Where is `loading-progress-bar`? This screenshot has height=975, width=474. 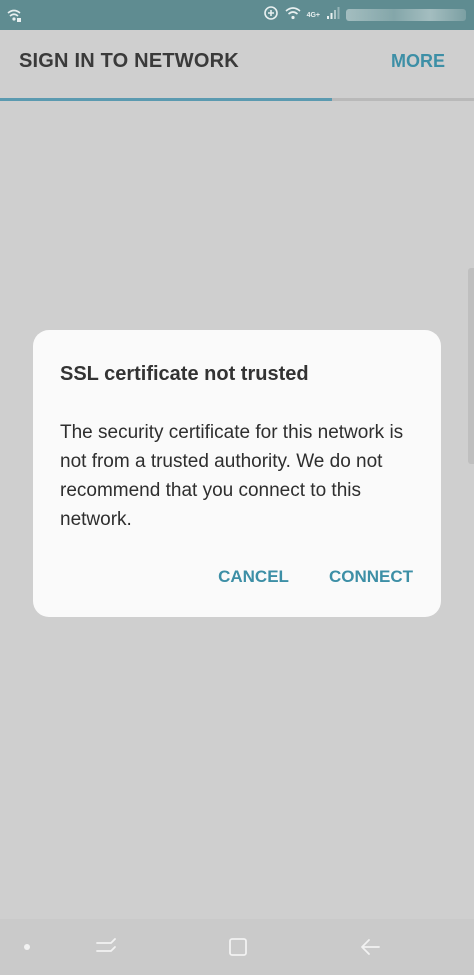 loading-progress-bar is located at coordinates (237, 99).